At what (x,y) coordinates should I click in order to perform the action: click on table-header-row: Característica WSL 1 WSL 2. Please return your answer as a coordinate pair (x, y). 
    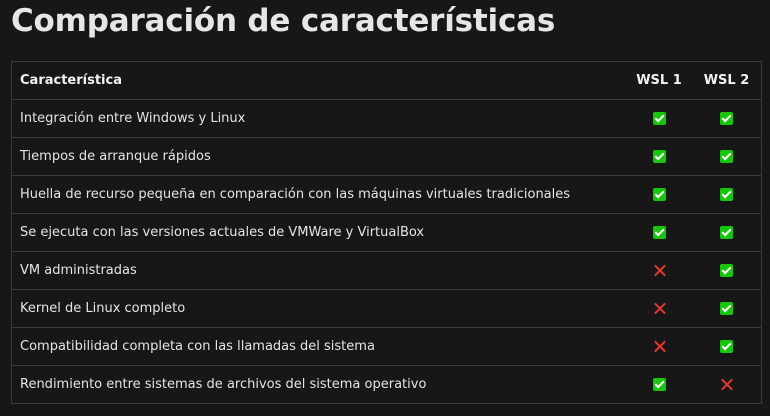
    Looking at the image, I should click on (386, 80).